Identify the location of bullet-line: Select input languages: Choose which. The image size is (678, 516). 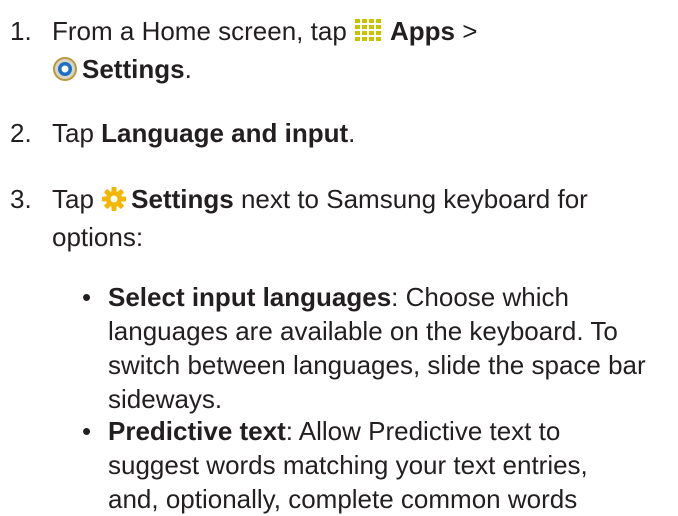
(393, 297).